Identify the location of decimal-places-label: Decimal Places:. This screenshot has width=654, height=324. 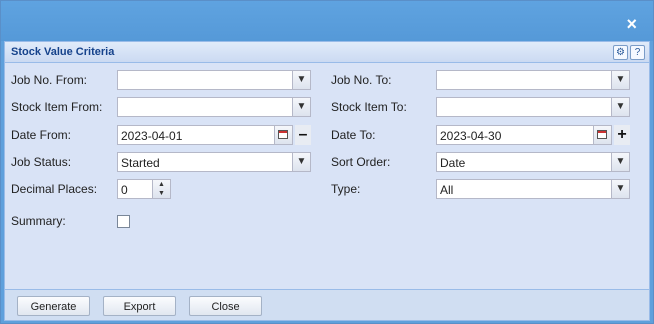
(54, 189).